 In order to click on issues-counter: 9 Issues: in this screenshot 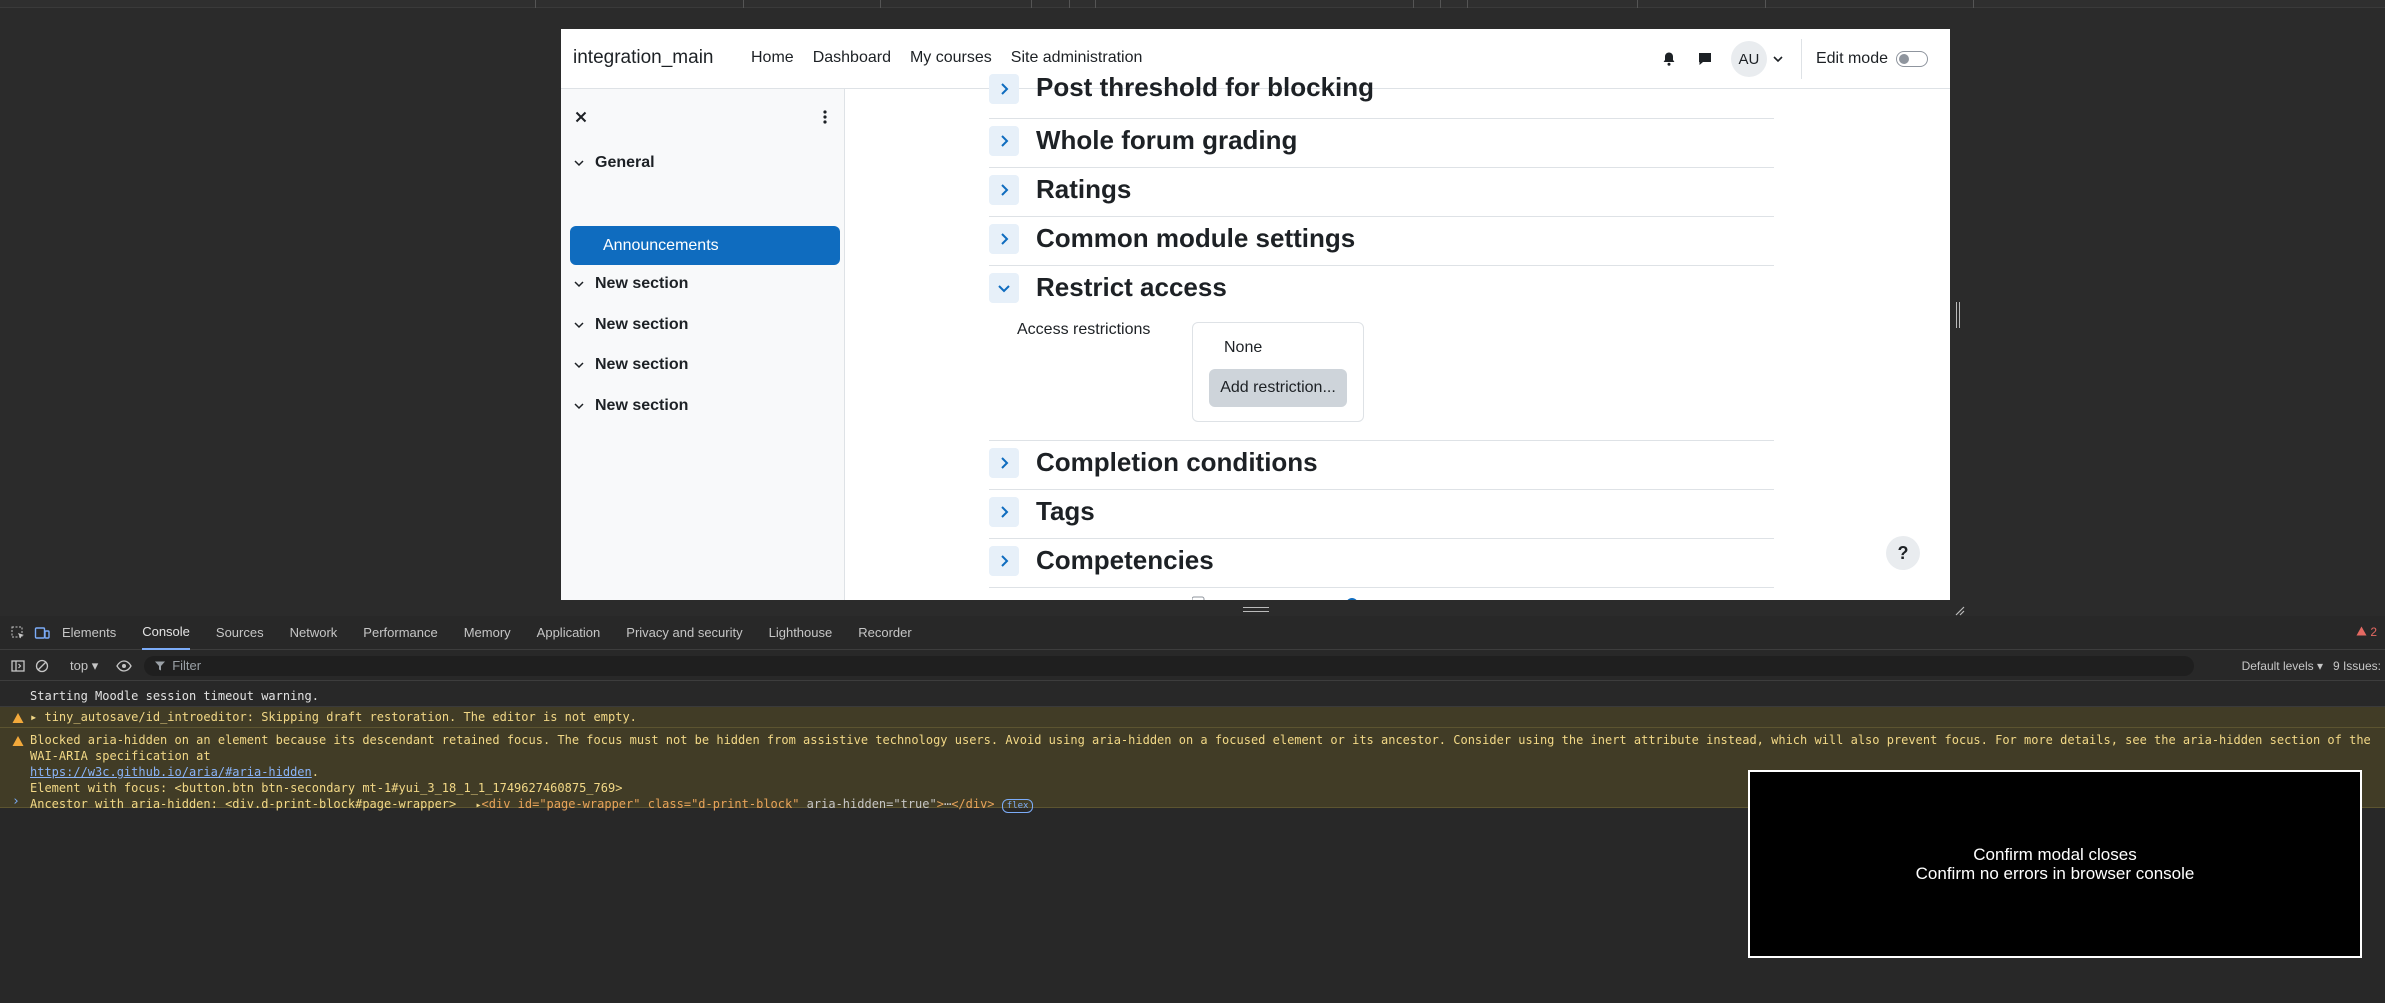, I will do `click(2357, 666)`.